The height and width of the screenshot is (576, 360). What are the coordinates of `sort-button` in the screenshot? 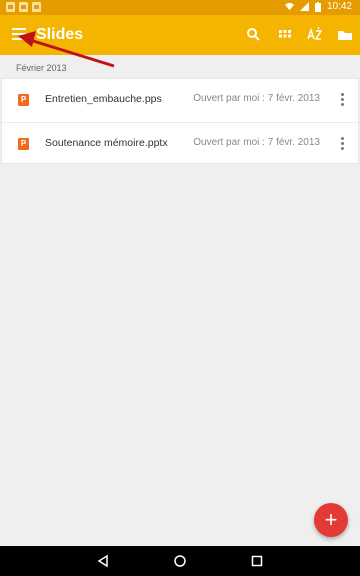 It's located at (315, 35).